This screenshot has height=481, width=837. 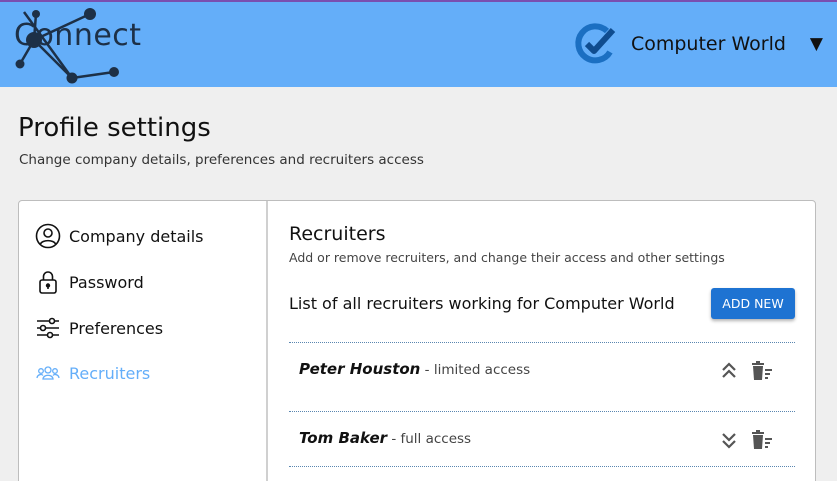 What do you see at coordinates (337, 234) in the screenshot?
I see `section-title: Recruiters` at bounding box center [337, 234].